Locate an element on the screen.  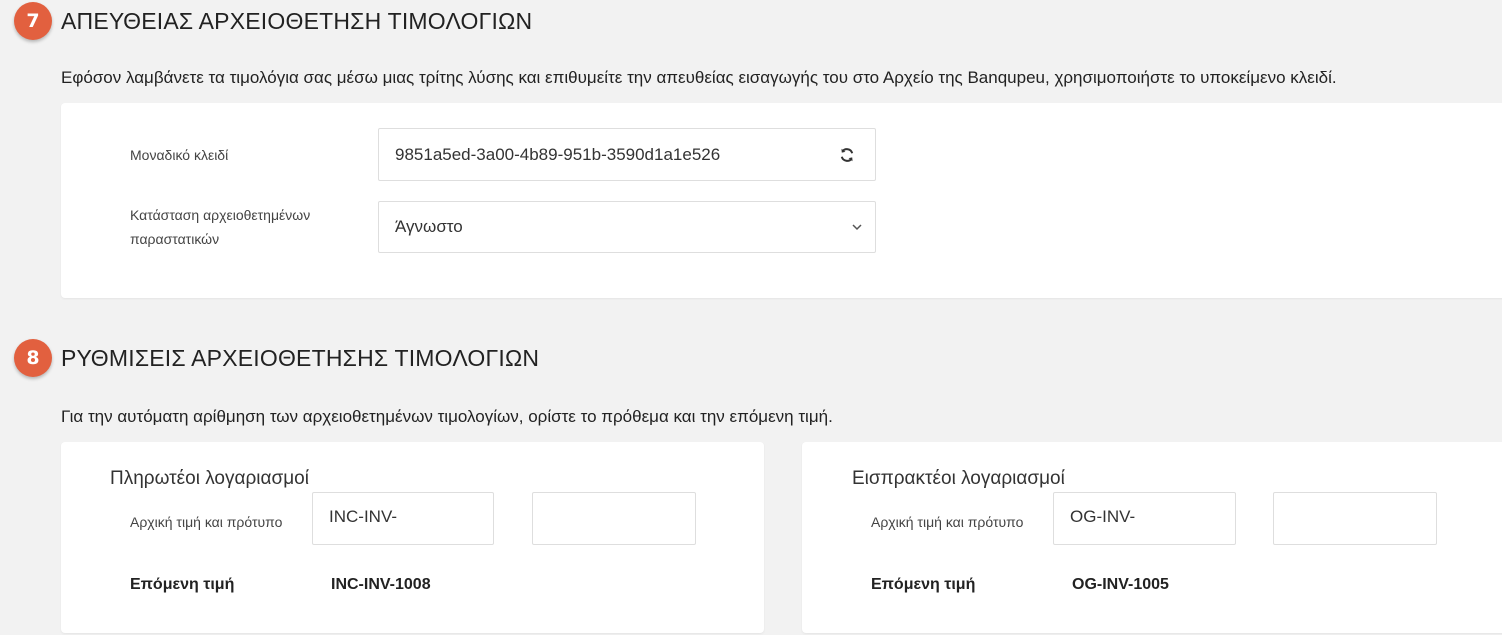
receivables-prefix-value: OG-INV- is located at coordinates (1103, 516).